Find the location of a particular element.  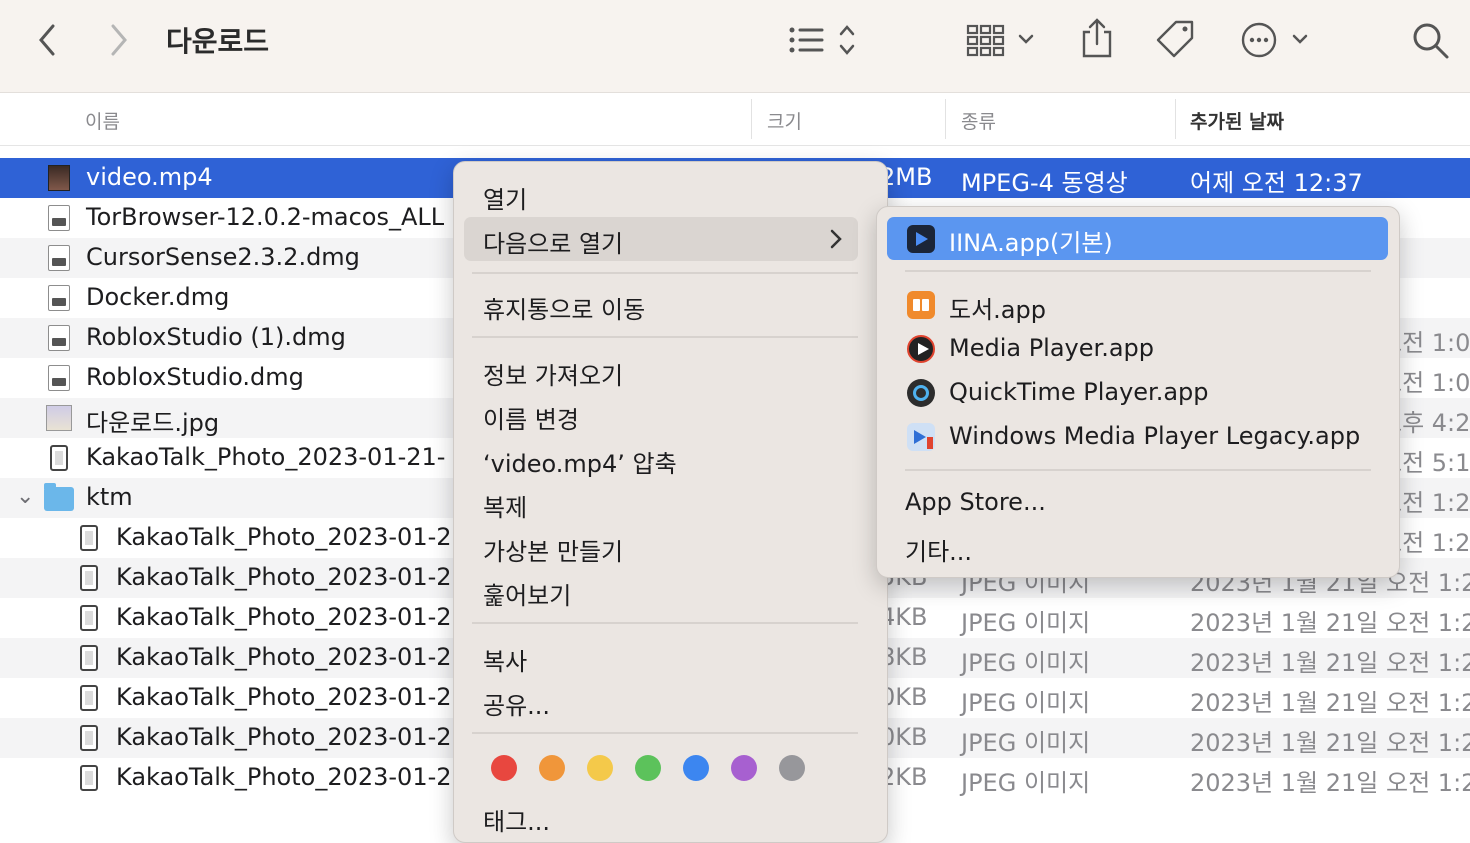

ellipsis-circle-icon is located at coordinates (1274, 40).